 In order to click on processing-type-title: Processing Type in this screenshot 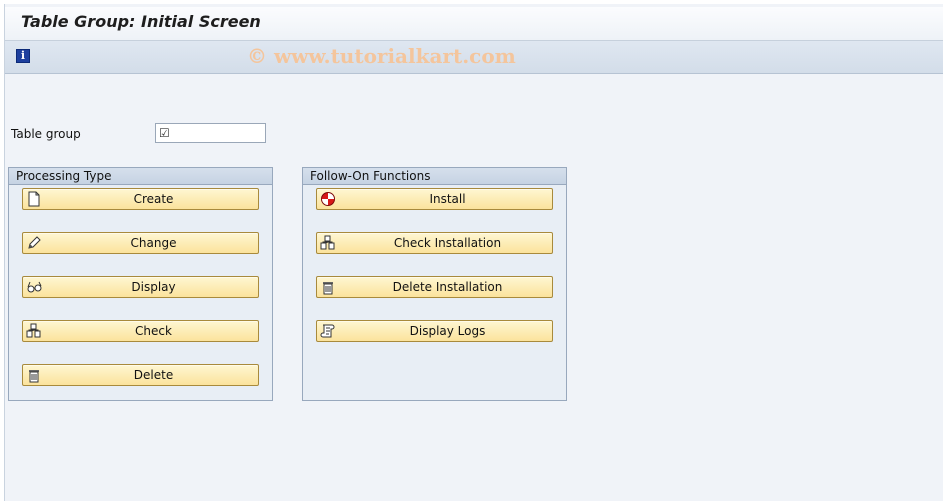, I will do `click(140, 176)`.